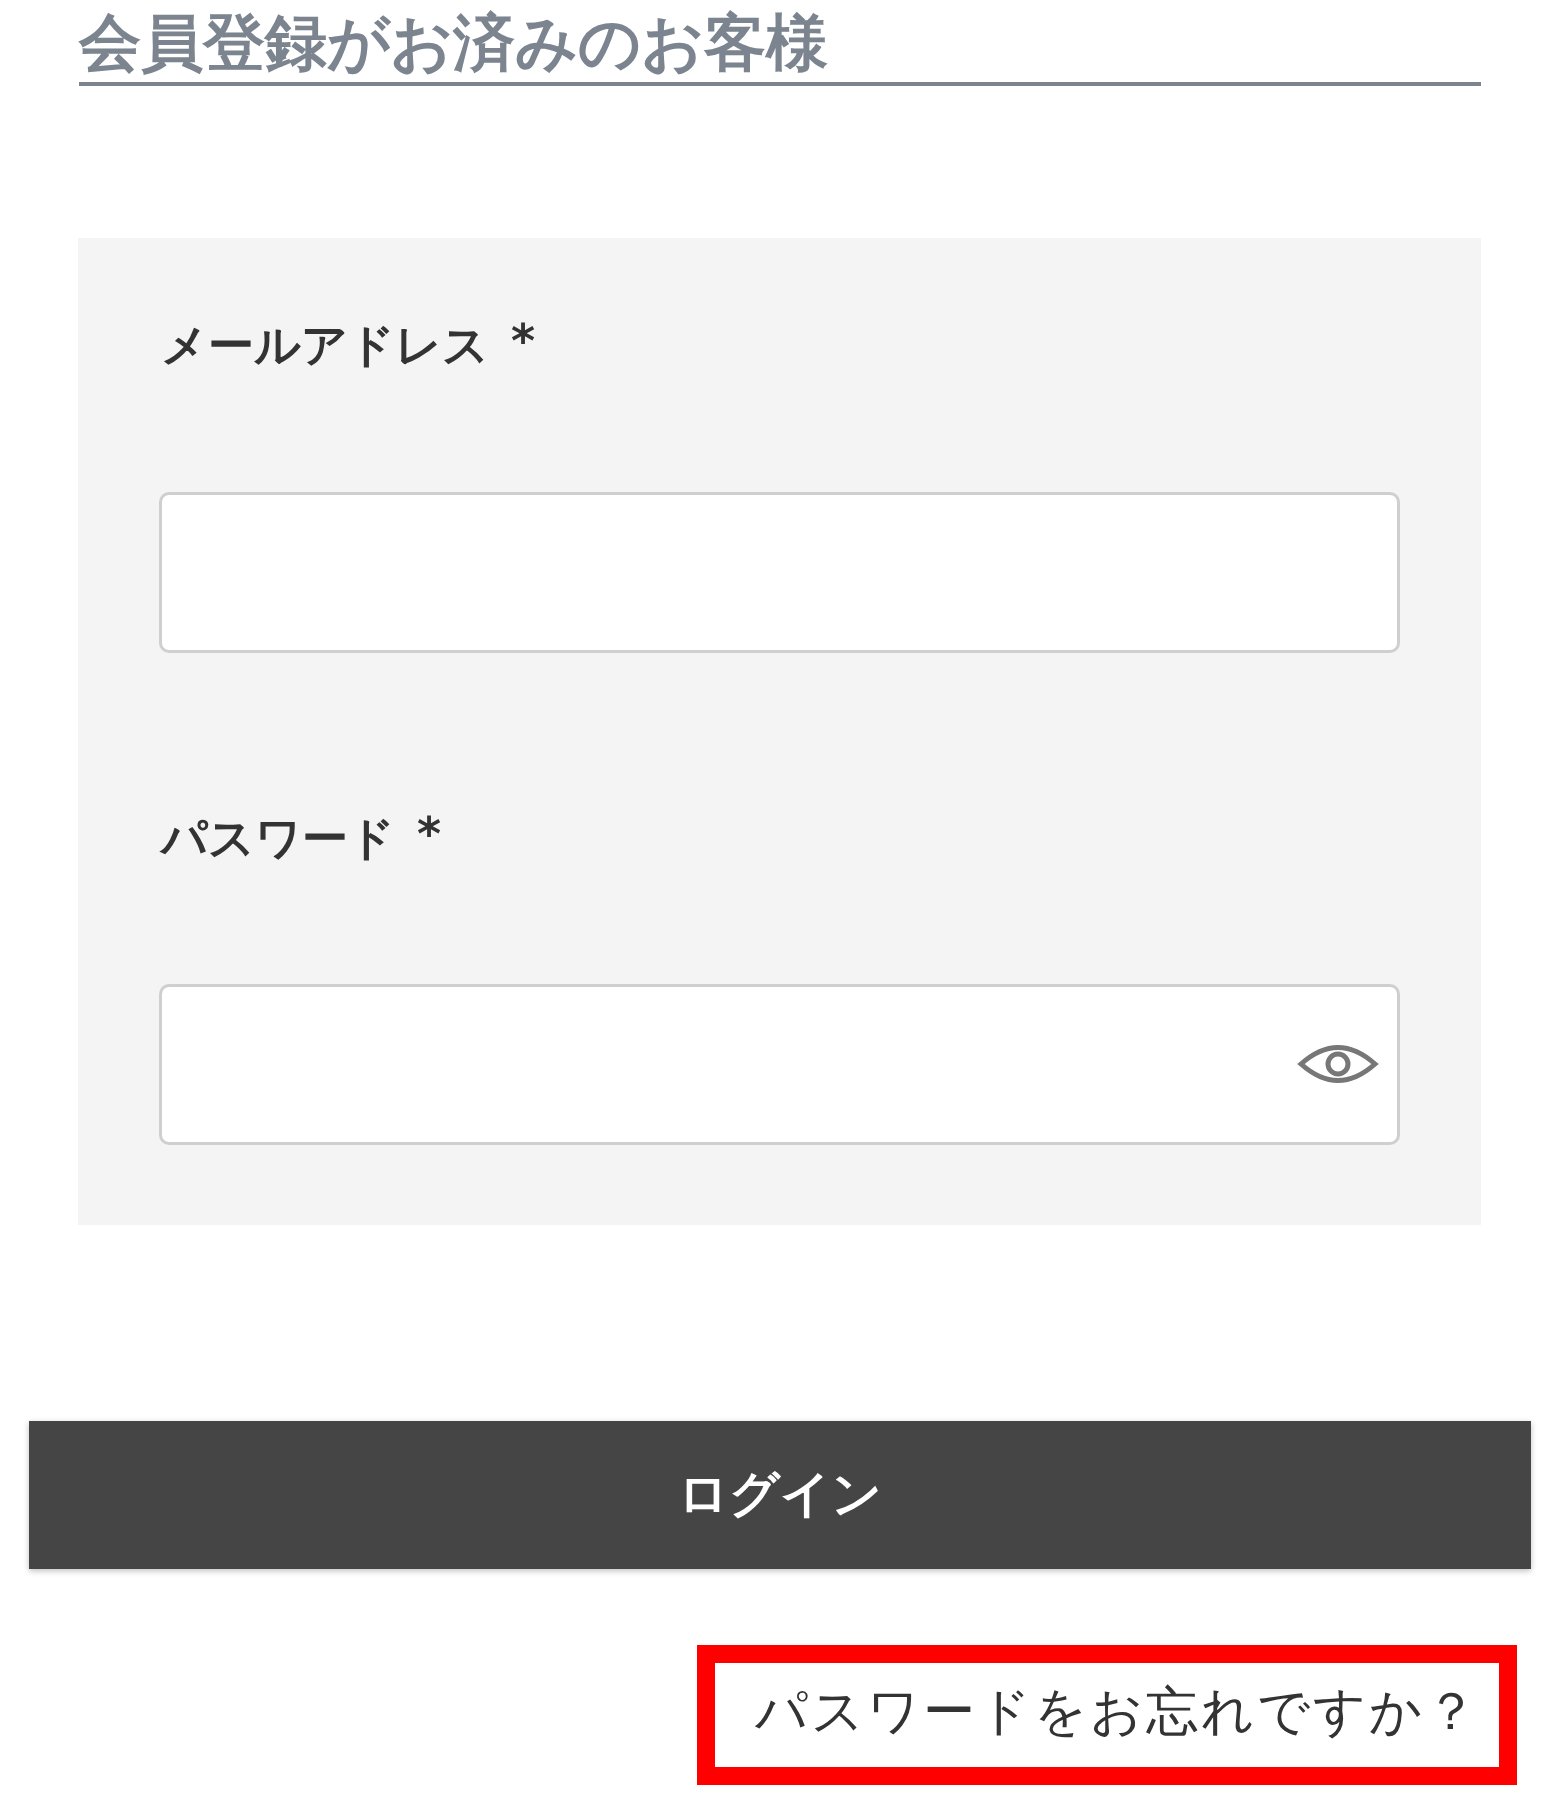 Image resolution: width=1562 pixels, height=1809 pixels. Describe the element at coordinates (278, 838) in the screenshot. I see `field-label: パスワード` at that location.